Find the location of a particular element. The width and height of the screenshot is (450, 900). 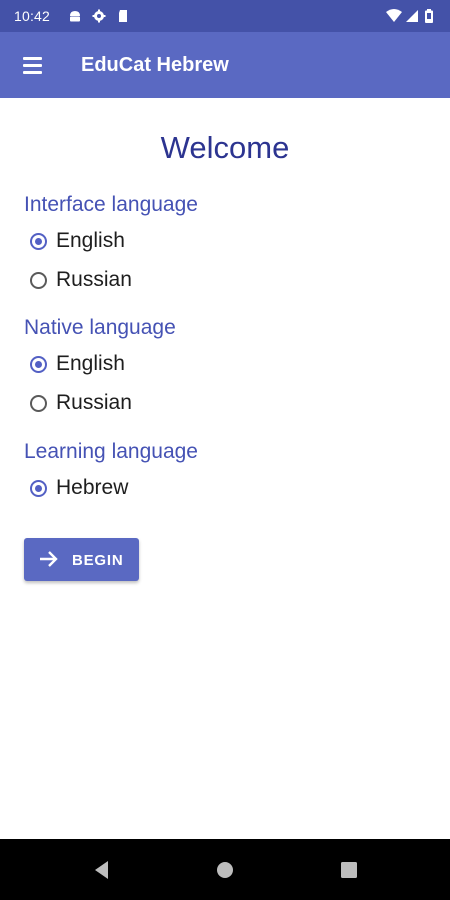

section-label-native-language: Native language is located at coordinates (100, 327).